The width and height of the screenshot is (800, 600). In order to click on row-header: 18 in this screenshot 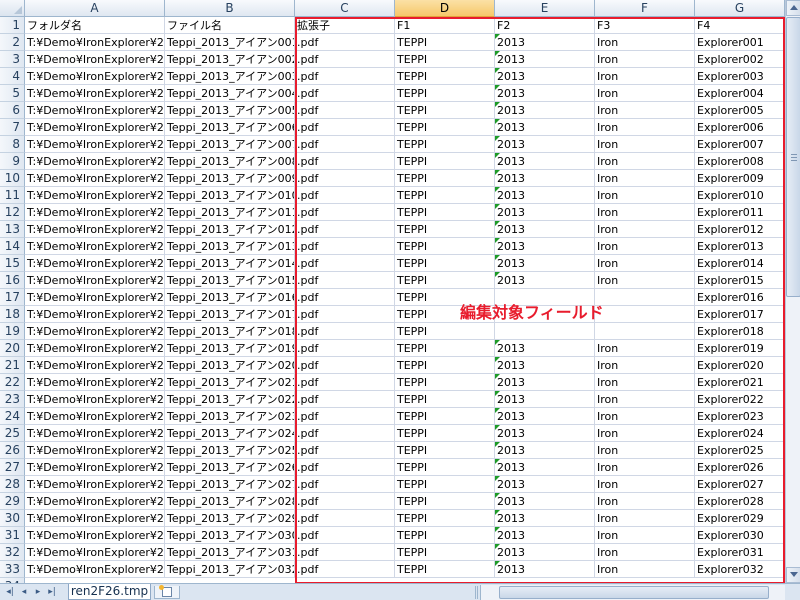, I will do `click(12, 314)`.